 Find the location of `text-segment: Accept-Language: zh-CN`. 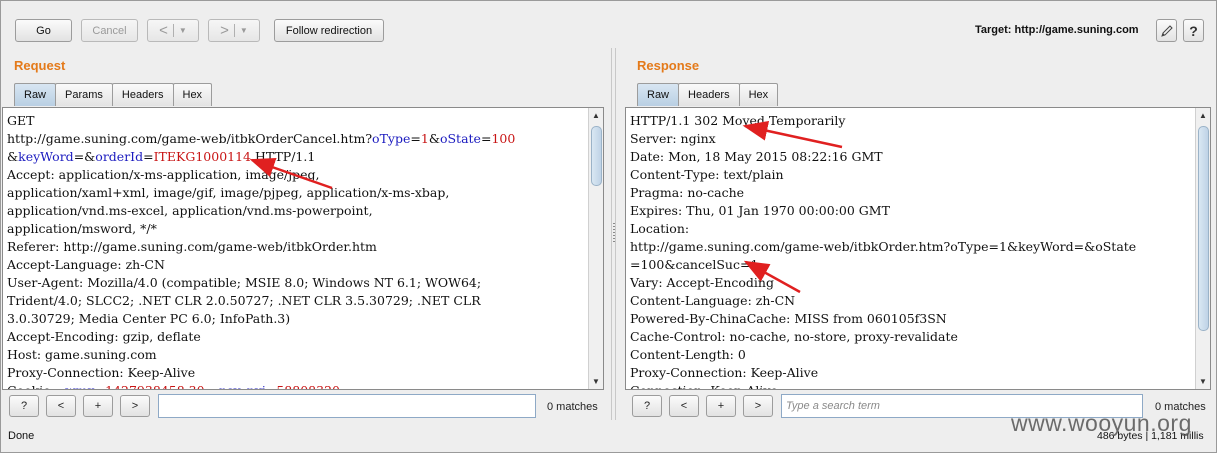

text-segment: Accept-Language: zh-CN is located at coordinates (86, 264).